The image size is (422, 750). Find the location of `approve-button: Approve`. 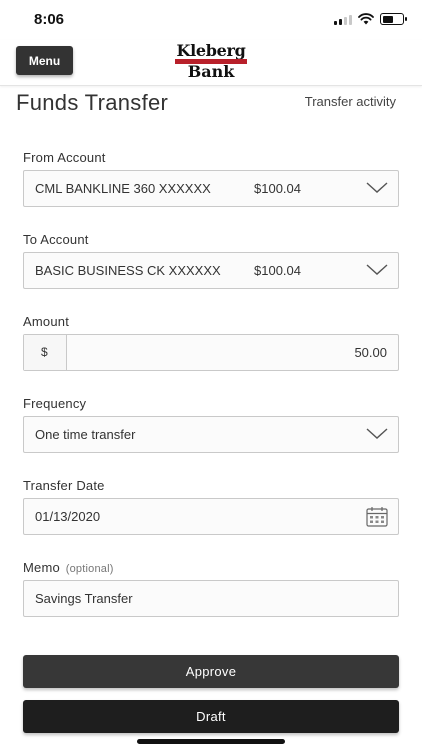

approve-button: Approve is located at coordinates (211, 671).